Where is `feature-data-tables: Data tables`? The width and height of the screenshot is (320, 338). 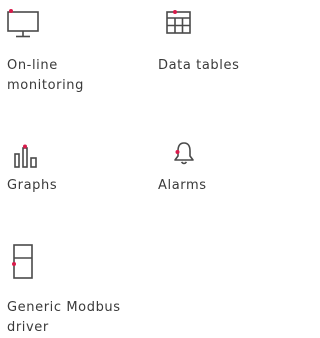 feature-data-tables: Data tables is located at coordinates (201, 43).